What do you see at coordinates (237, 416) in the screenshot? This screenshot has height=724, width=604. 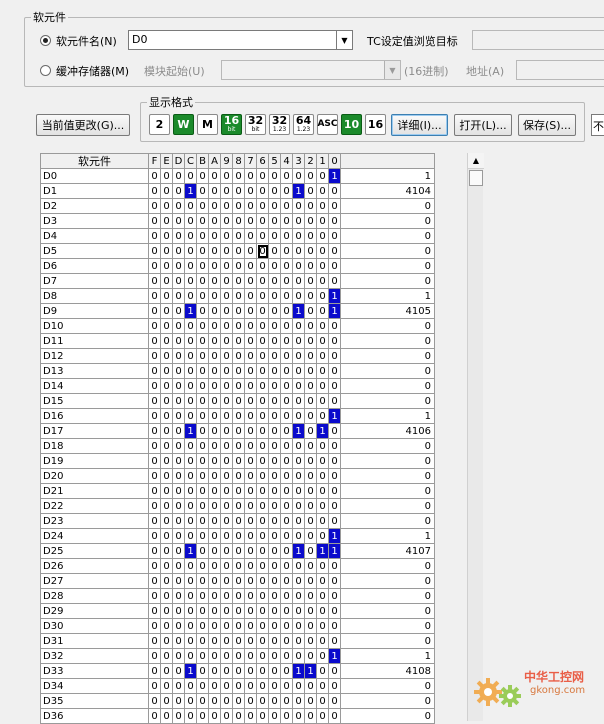 I see `table-row: D16 0 0 0 0 0 0 0 0 0 0 0 0 0 0 0 1 1` at bounding box center [237, 416].